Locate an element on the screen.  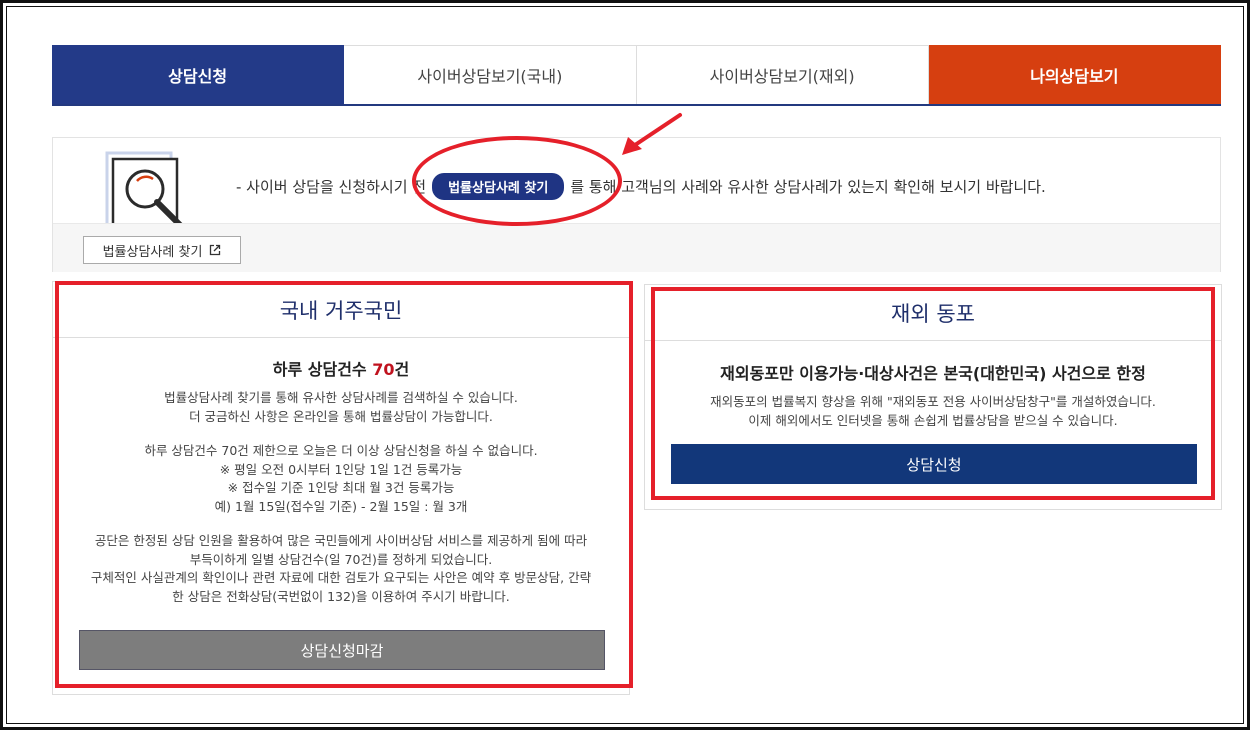
tab-my-consults: 나의상담보기 is located at coordinates (1074, 74).